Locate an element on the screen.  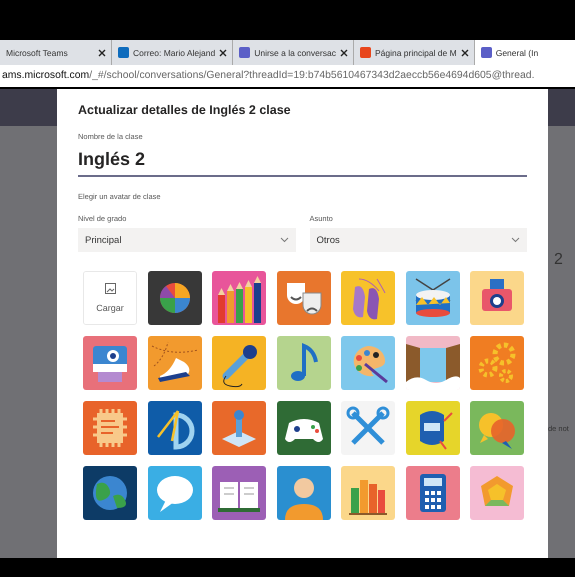
dropdown: Otros is located at coordinates (418, 240).